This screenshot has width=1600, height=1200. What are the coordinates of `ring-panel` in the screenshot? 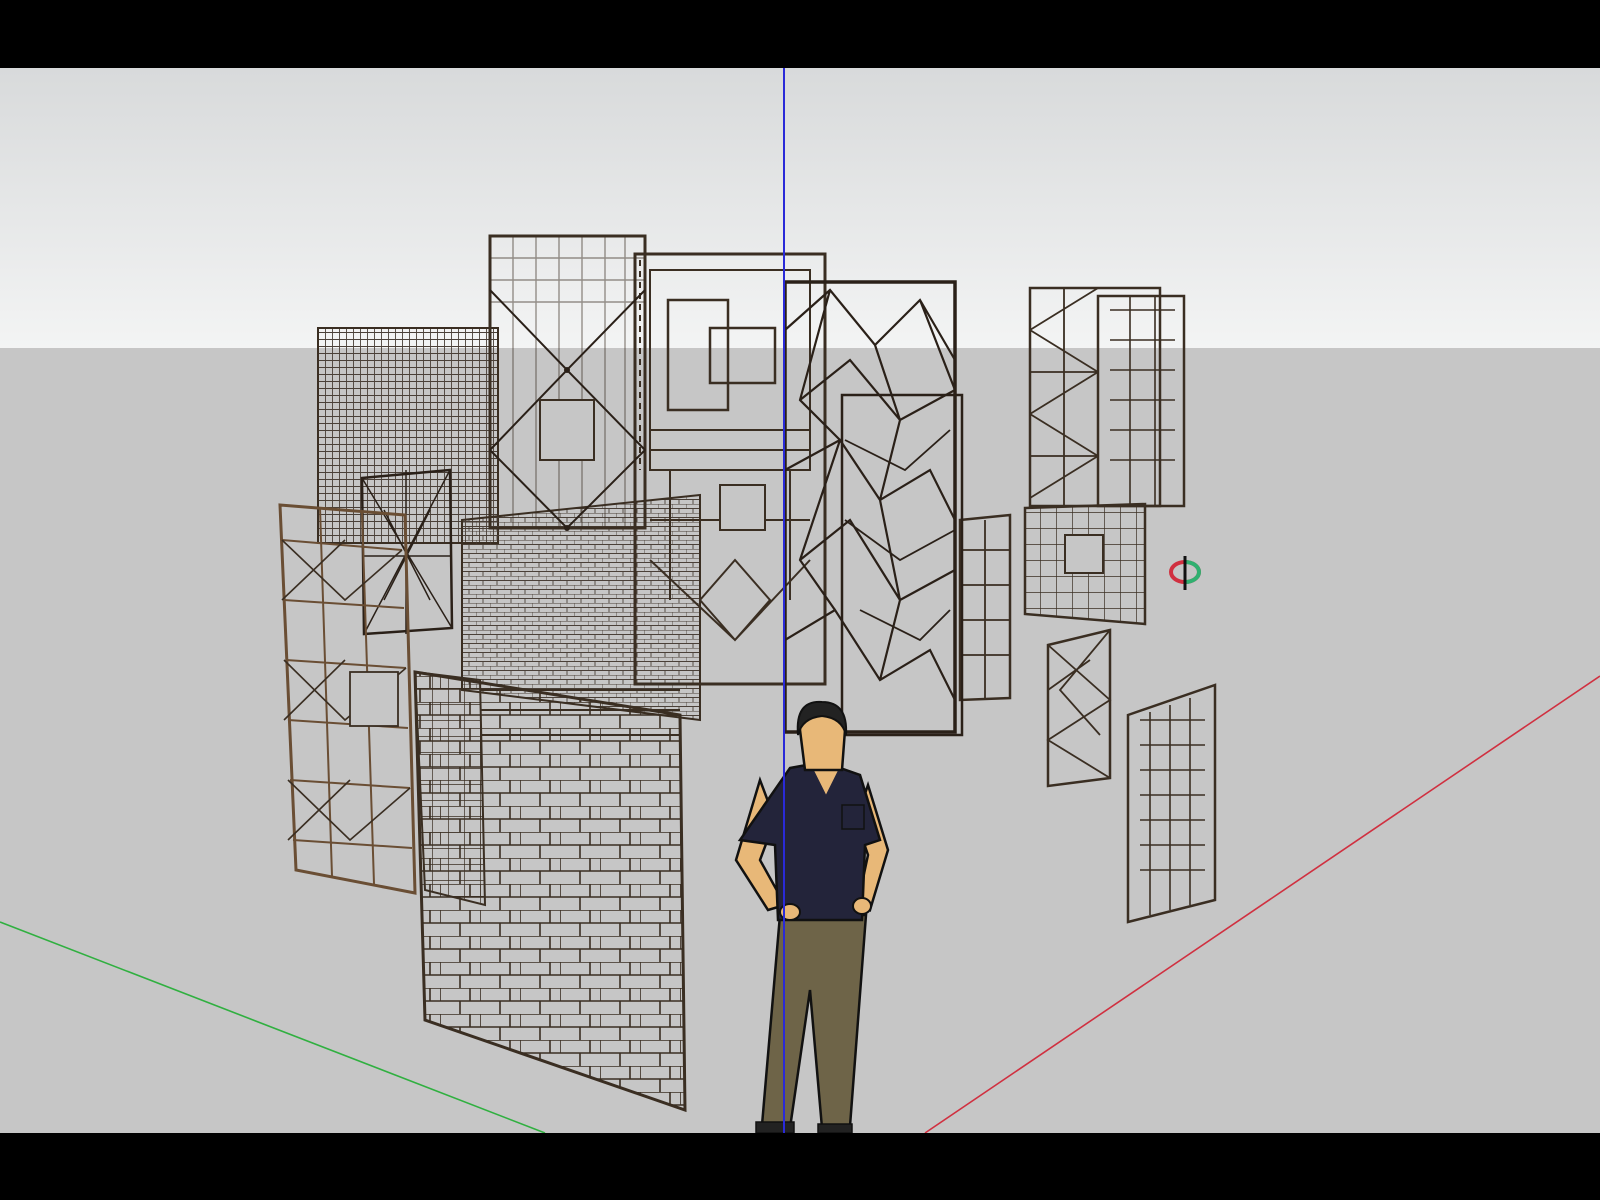 It's located at (1085, 564).